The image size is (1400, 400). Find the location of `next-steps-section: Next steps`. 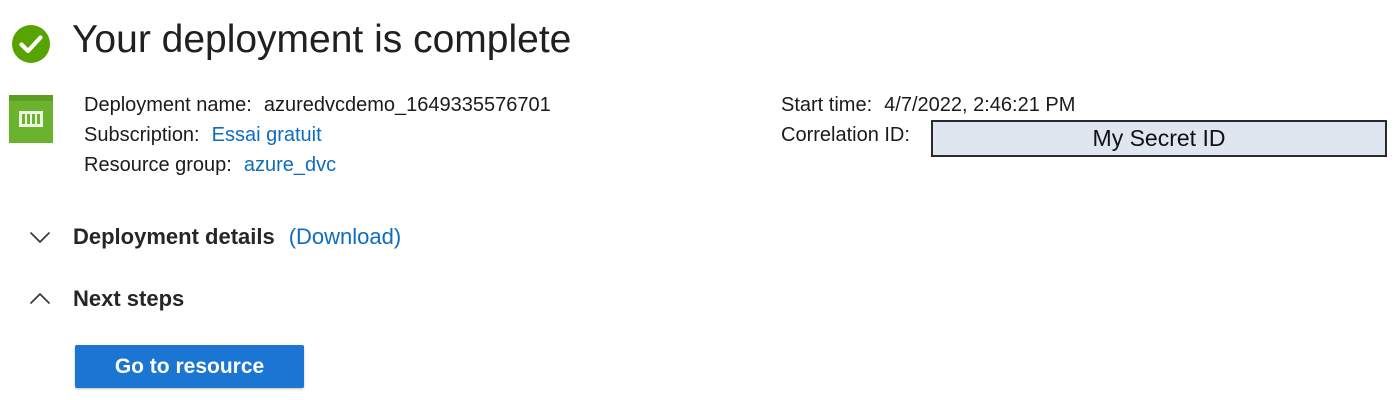

next-steps-section: Next steps is located at coordinates (106, 299).